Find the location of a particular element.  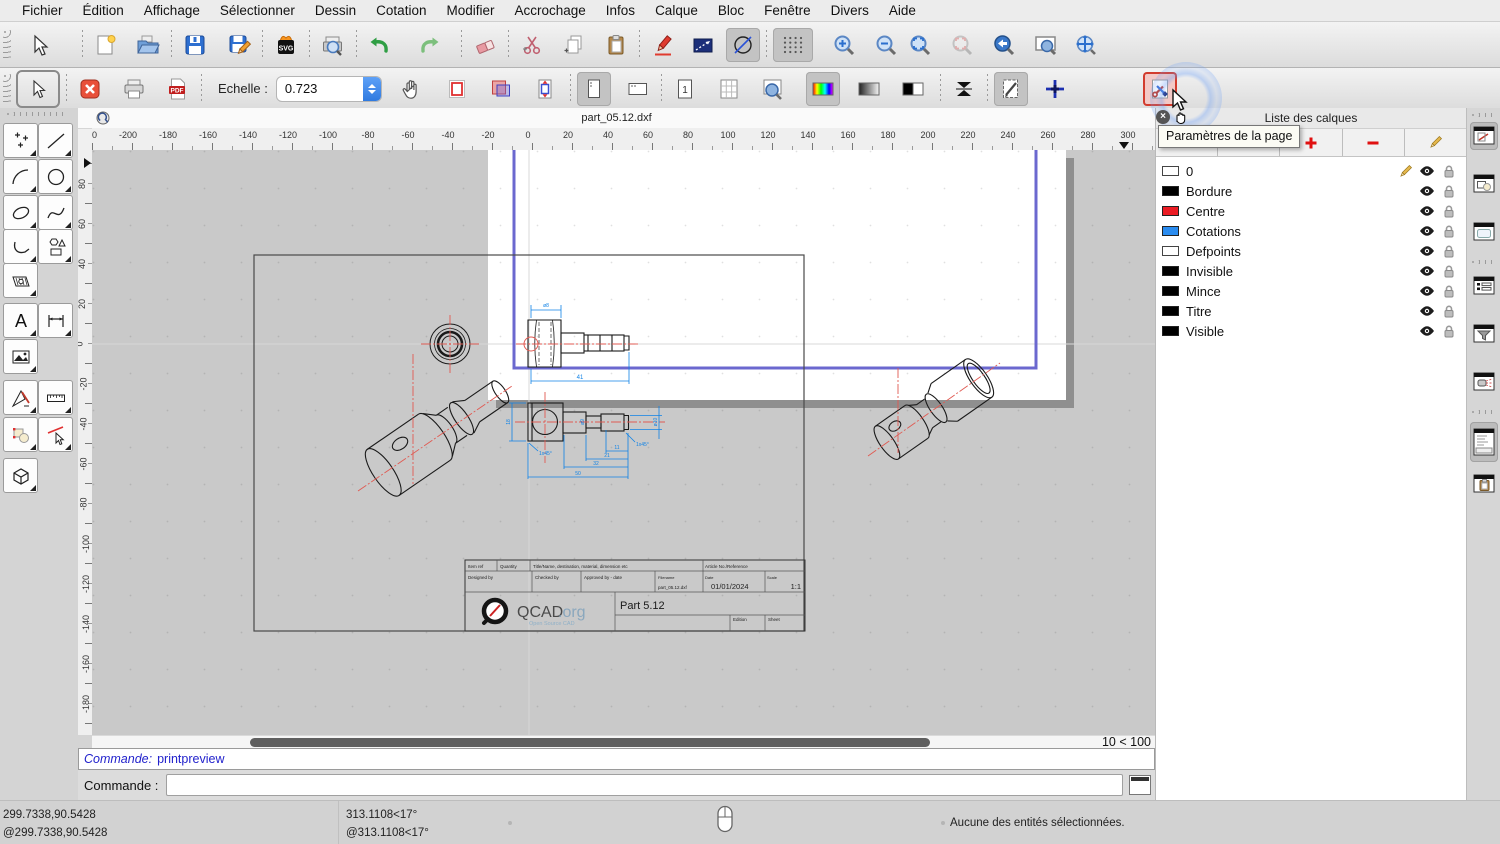

block-tool-button is located at coordinates (20, 434).